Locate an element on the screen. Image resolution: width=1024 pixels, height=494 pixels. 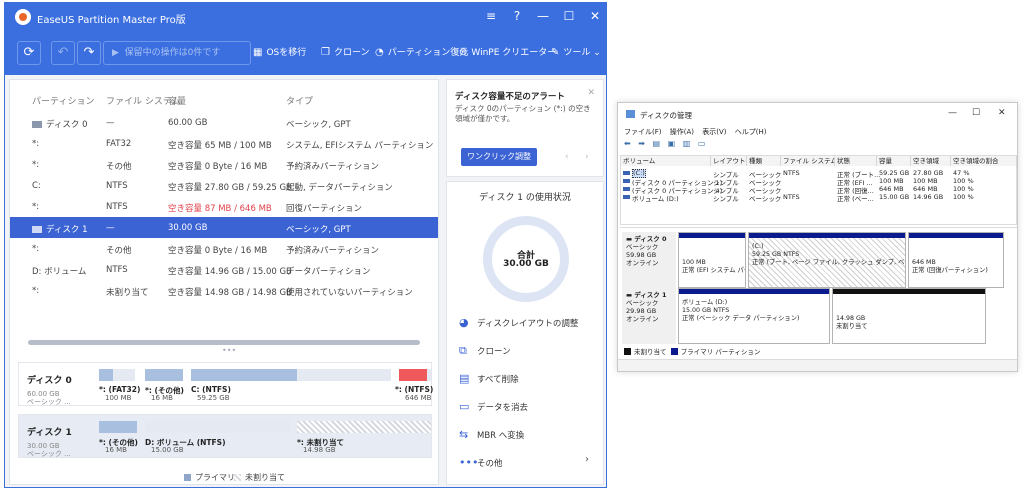
legend-unallocated: 未割り当て is located at coordinates (259, 477).